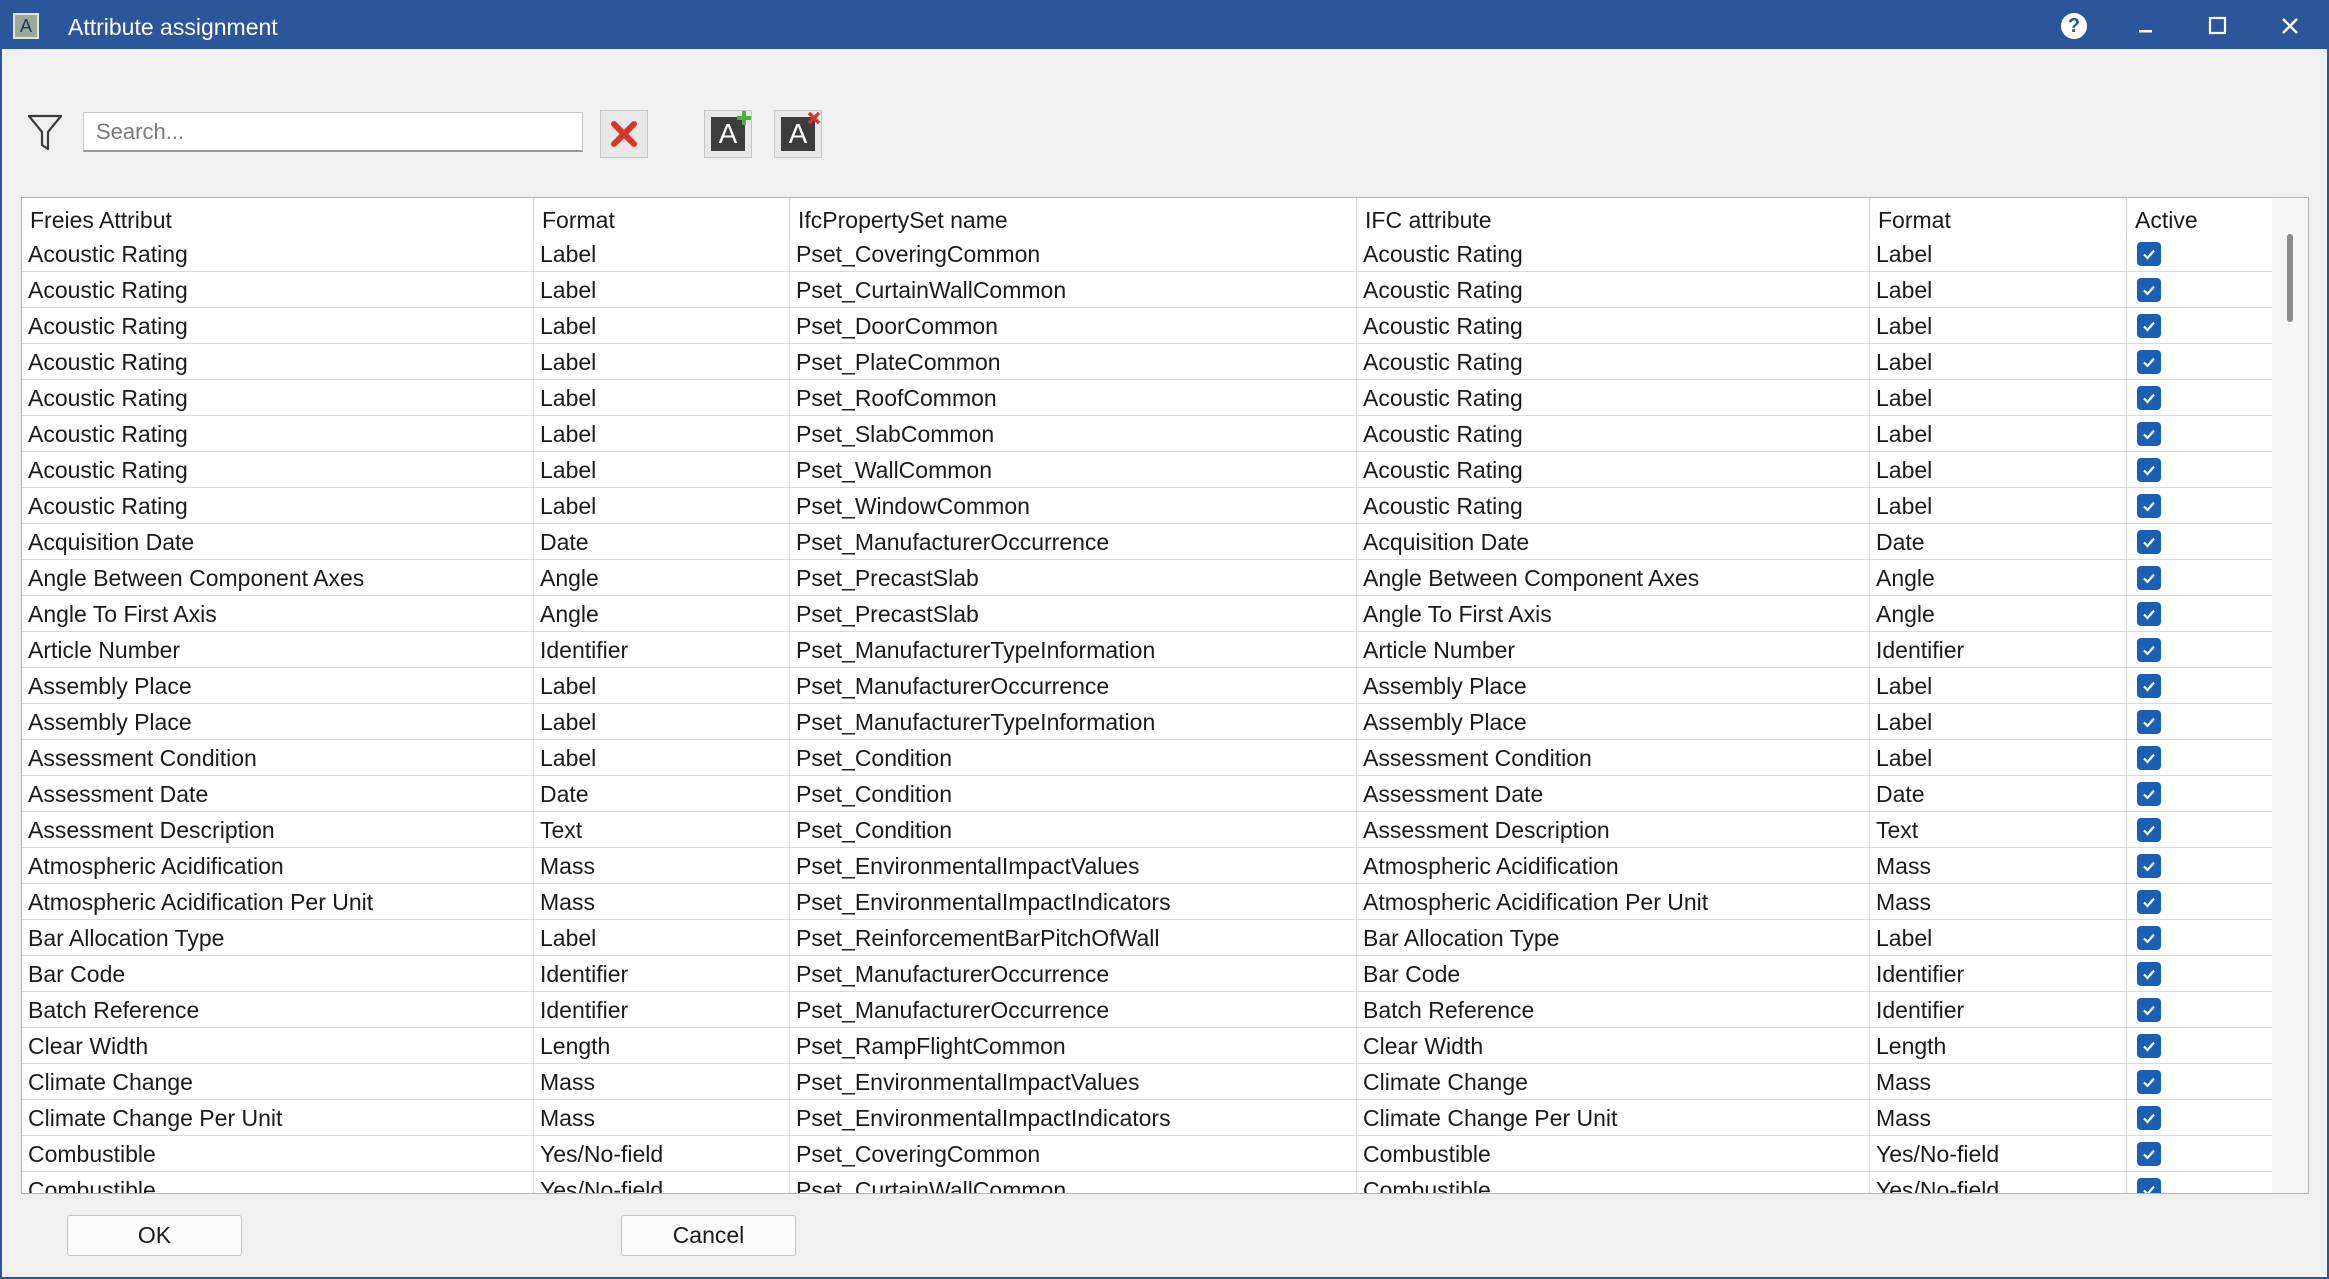 The height and width of the screenshot is (1279, 2329). I want to click on ifc-attribute-cell: Atmospheric Acidification, so click(1612, 865).